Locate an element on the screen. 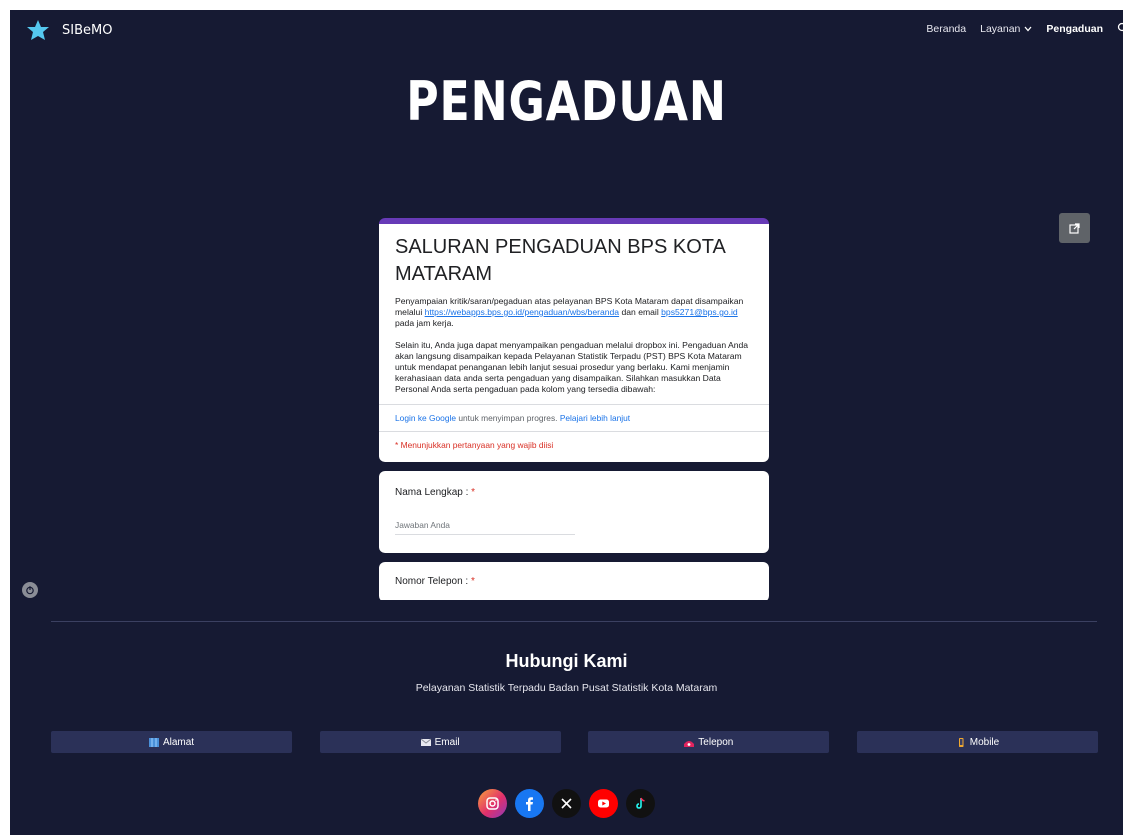  nav-item-layanan: Layanan is located at coordinates (1006, 29).